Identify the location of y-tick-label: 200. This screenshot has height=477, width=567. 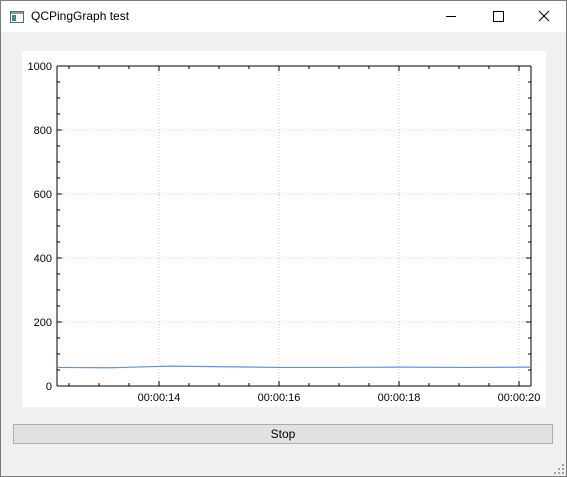
(43, 323).